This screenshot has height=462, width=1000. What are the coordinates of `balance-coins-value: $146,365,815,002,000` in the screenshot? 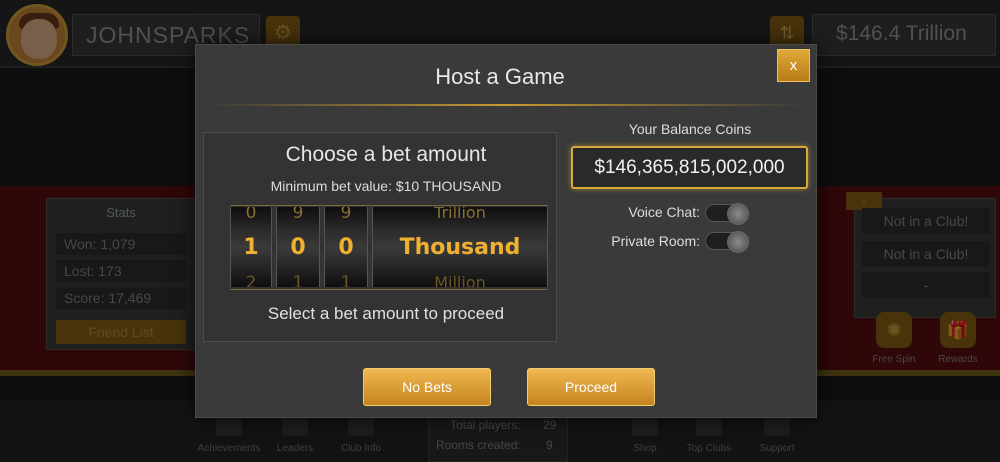 It's located at (689, 167).